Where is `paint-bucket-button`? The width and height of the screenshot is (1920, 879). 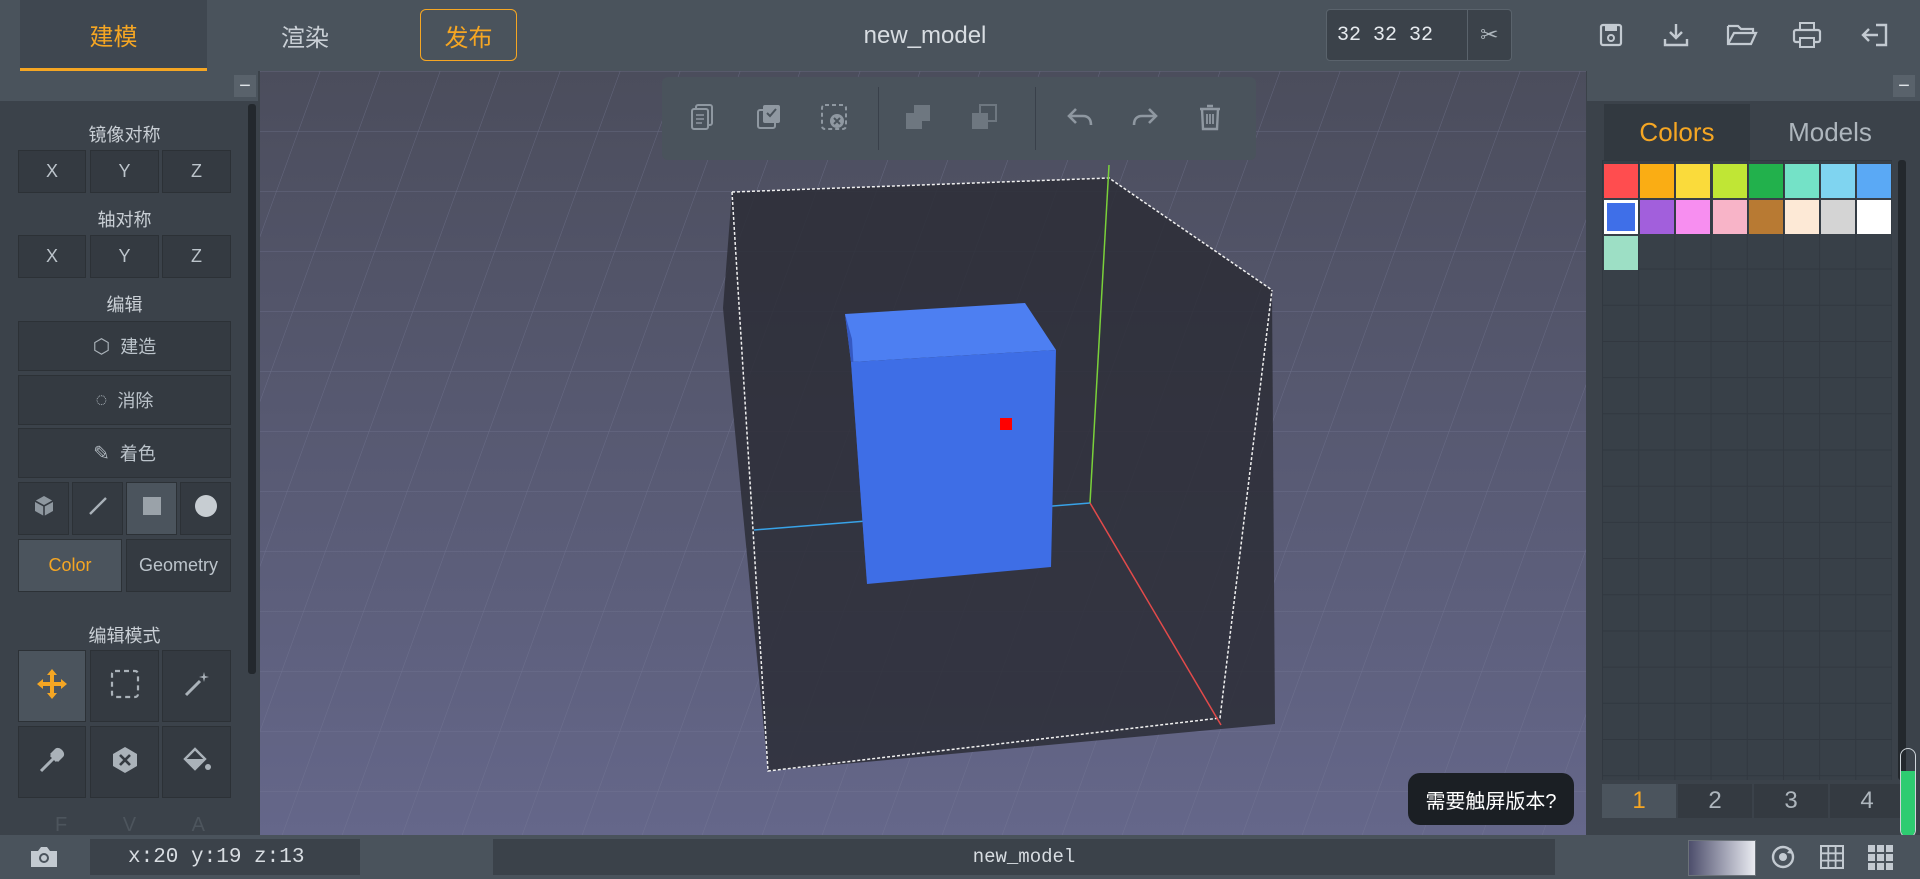 paint-bucket-button is located at coordinates (196, 762).